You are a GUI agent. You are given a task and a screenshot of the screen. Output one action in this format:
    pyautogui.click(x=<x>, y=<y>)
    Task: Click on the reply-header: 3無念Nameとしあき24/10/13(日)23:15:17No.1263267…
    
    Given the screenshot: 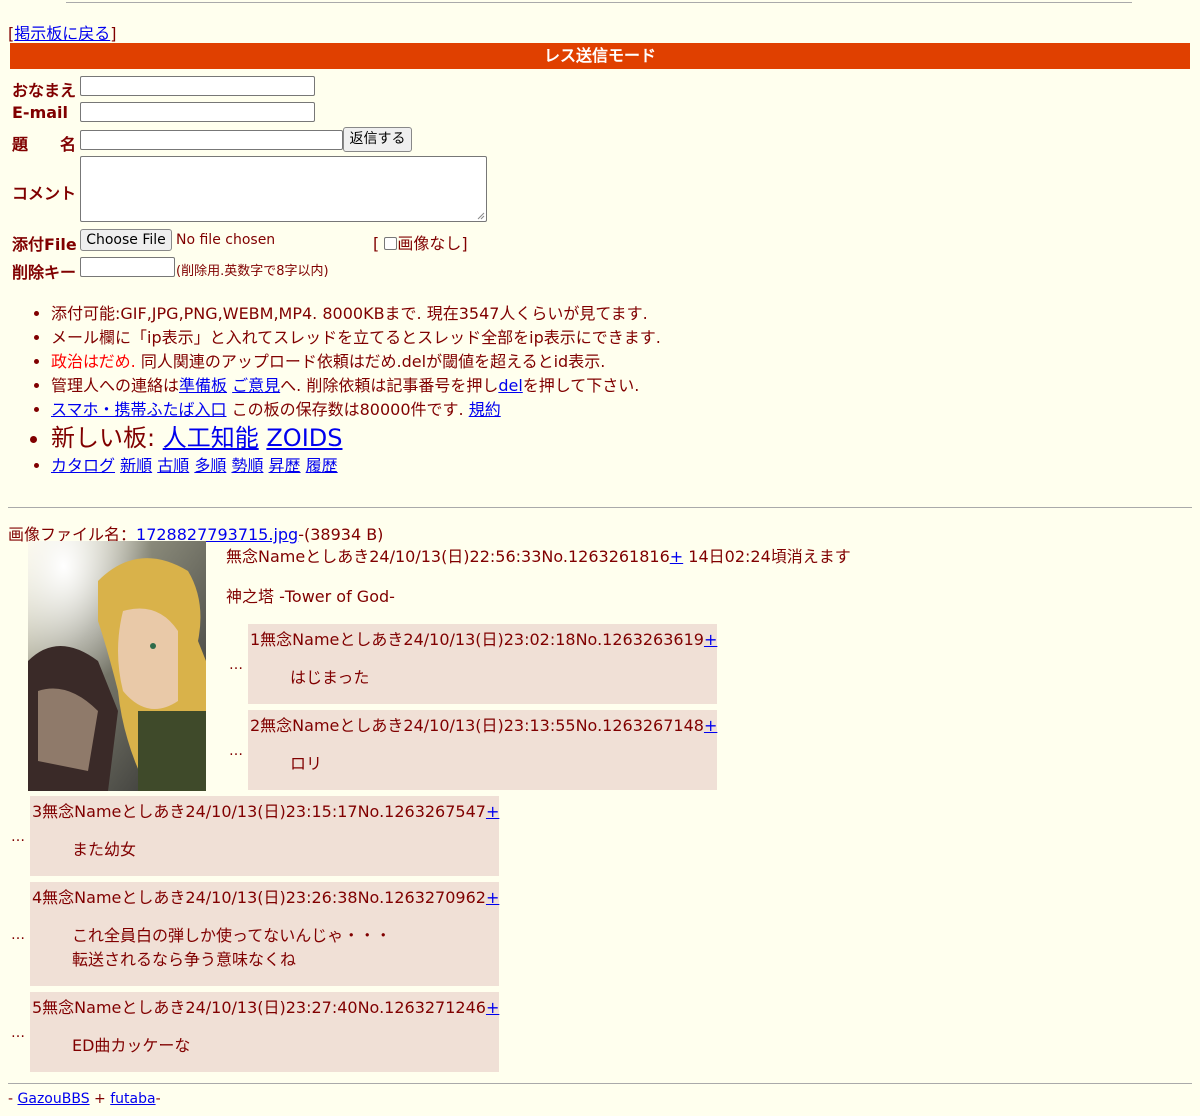 What is the action you would take?
    pyautogui.click(x=265, y=810)
    